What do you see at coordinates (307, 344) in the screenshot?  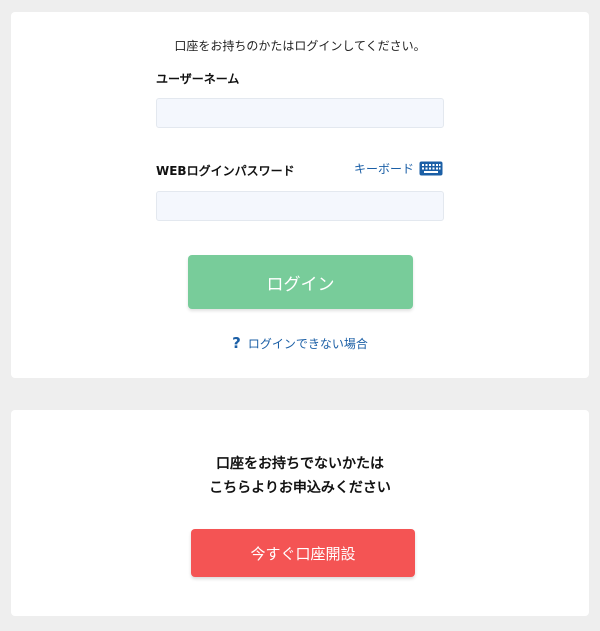 I see `login-help-label: ログインできない場合` at bounding box center [307, 344].